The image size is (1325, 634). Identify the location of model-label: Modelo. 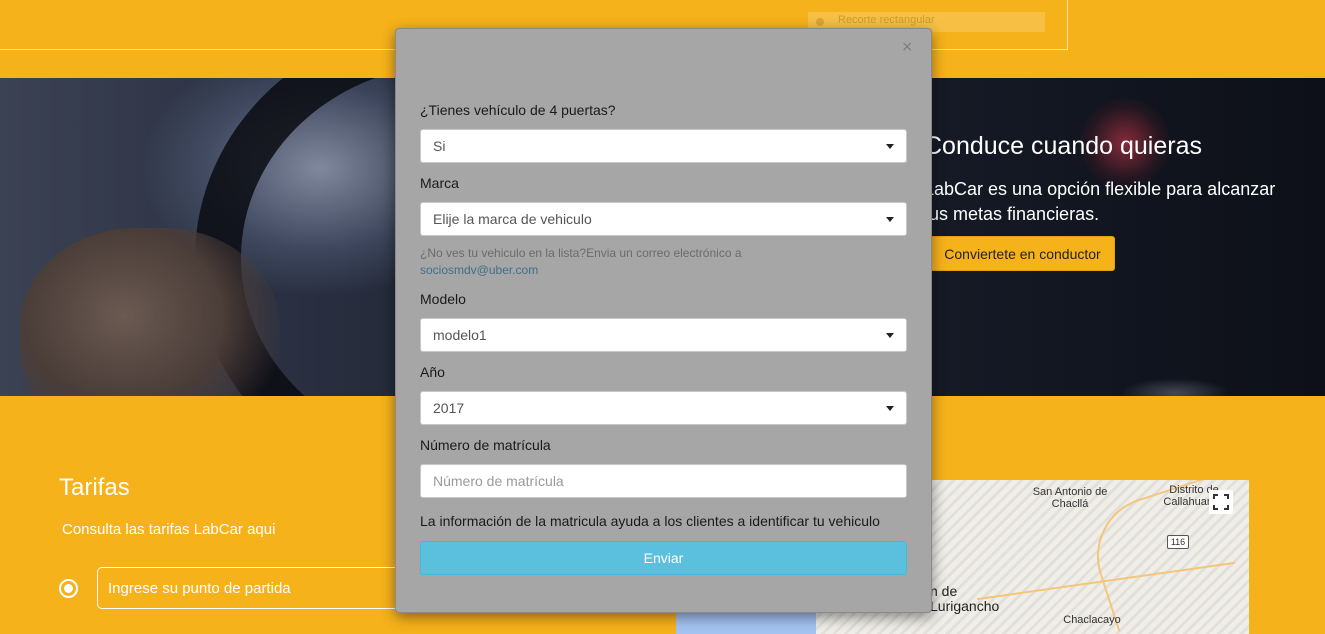
(443, 299).